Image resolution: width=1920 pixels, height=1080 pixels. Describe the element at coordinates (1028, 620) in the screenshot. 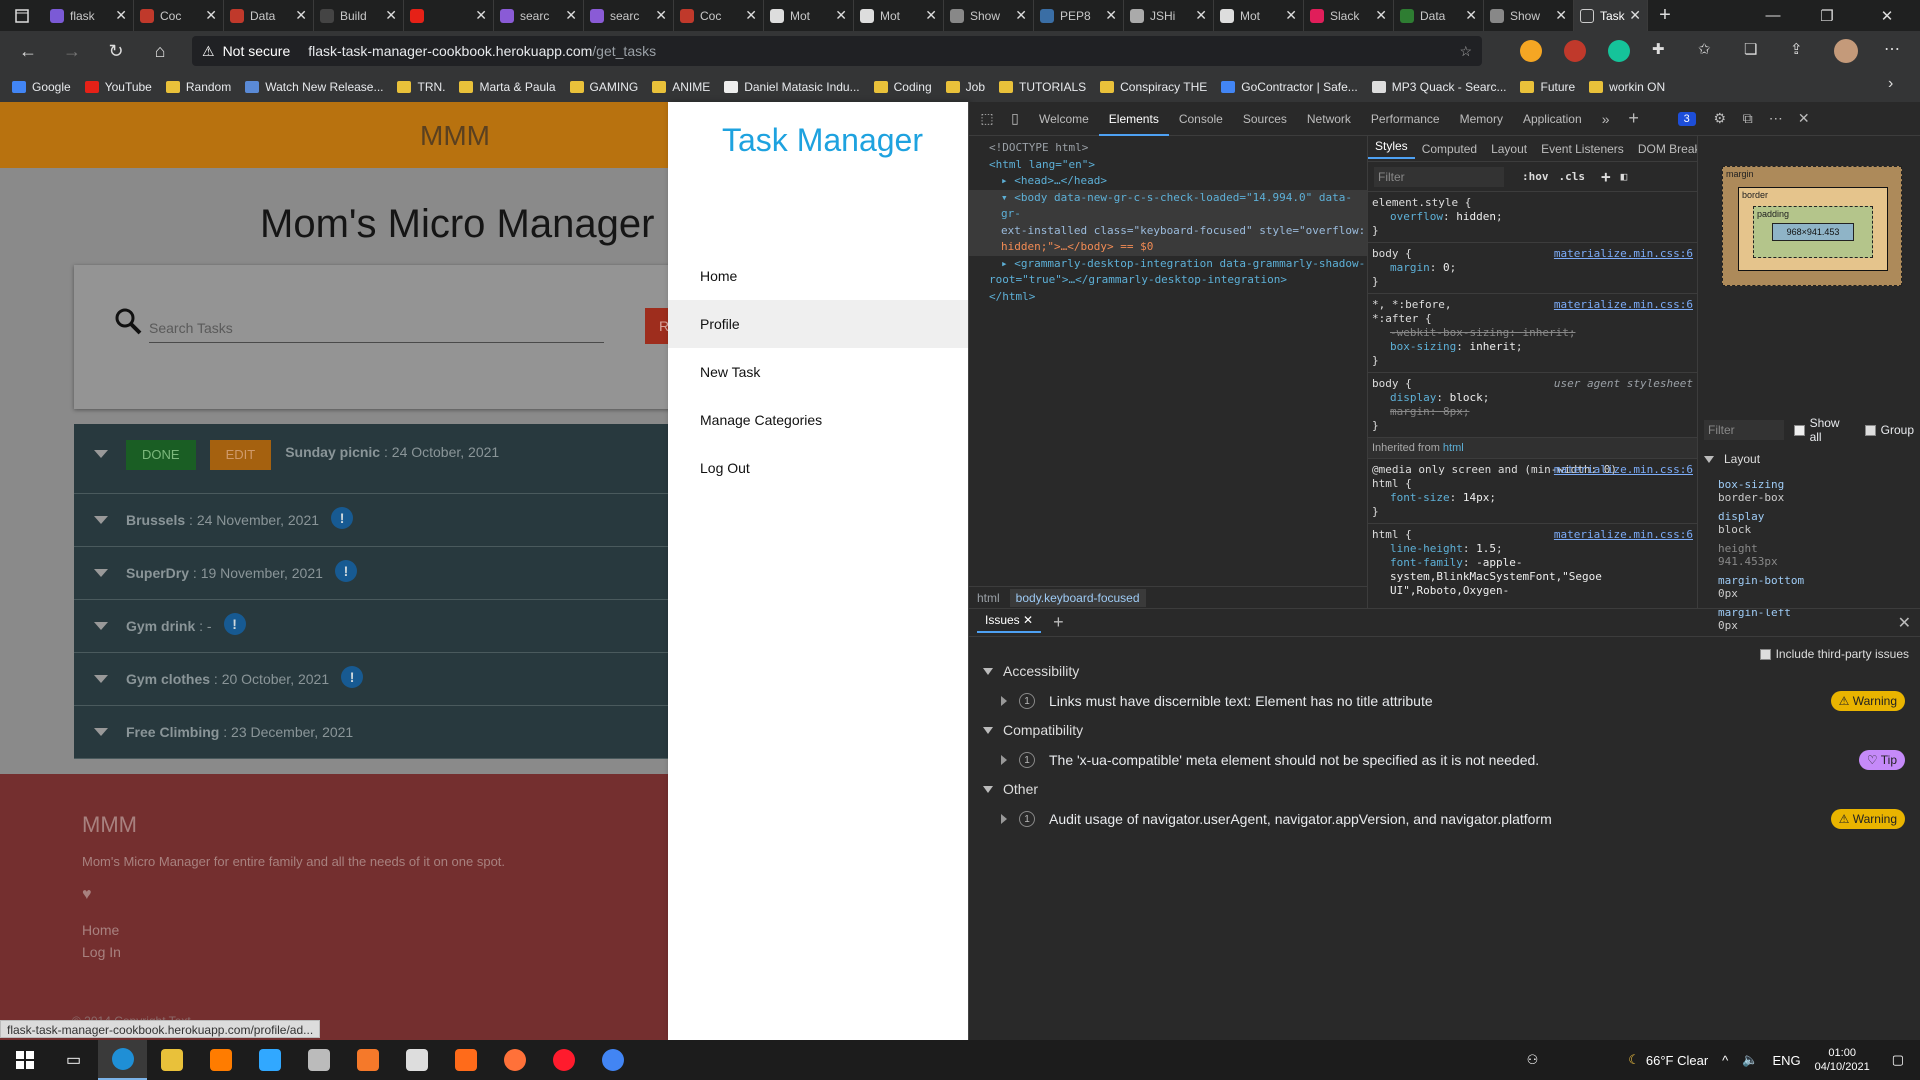

I see `close-issues-tab-icon: ✕` at that location.